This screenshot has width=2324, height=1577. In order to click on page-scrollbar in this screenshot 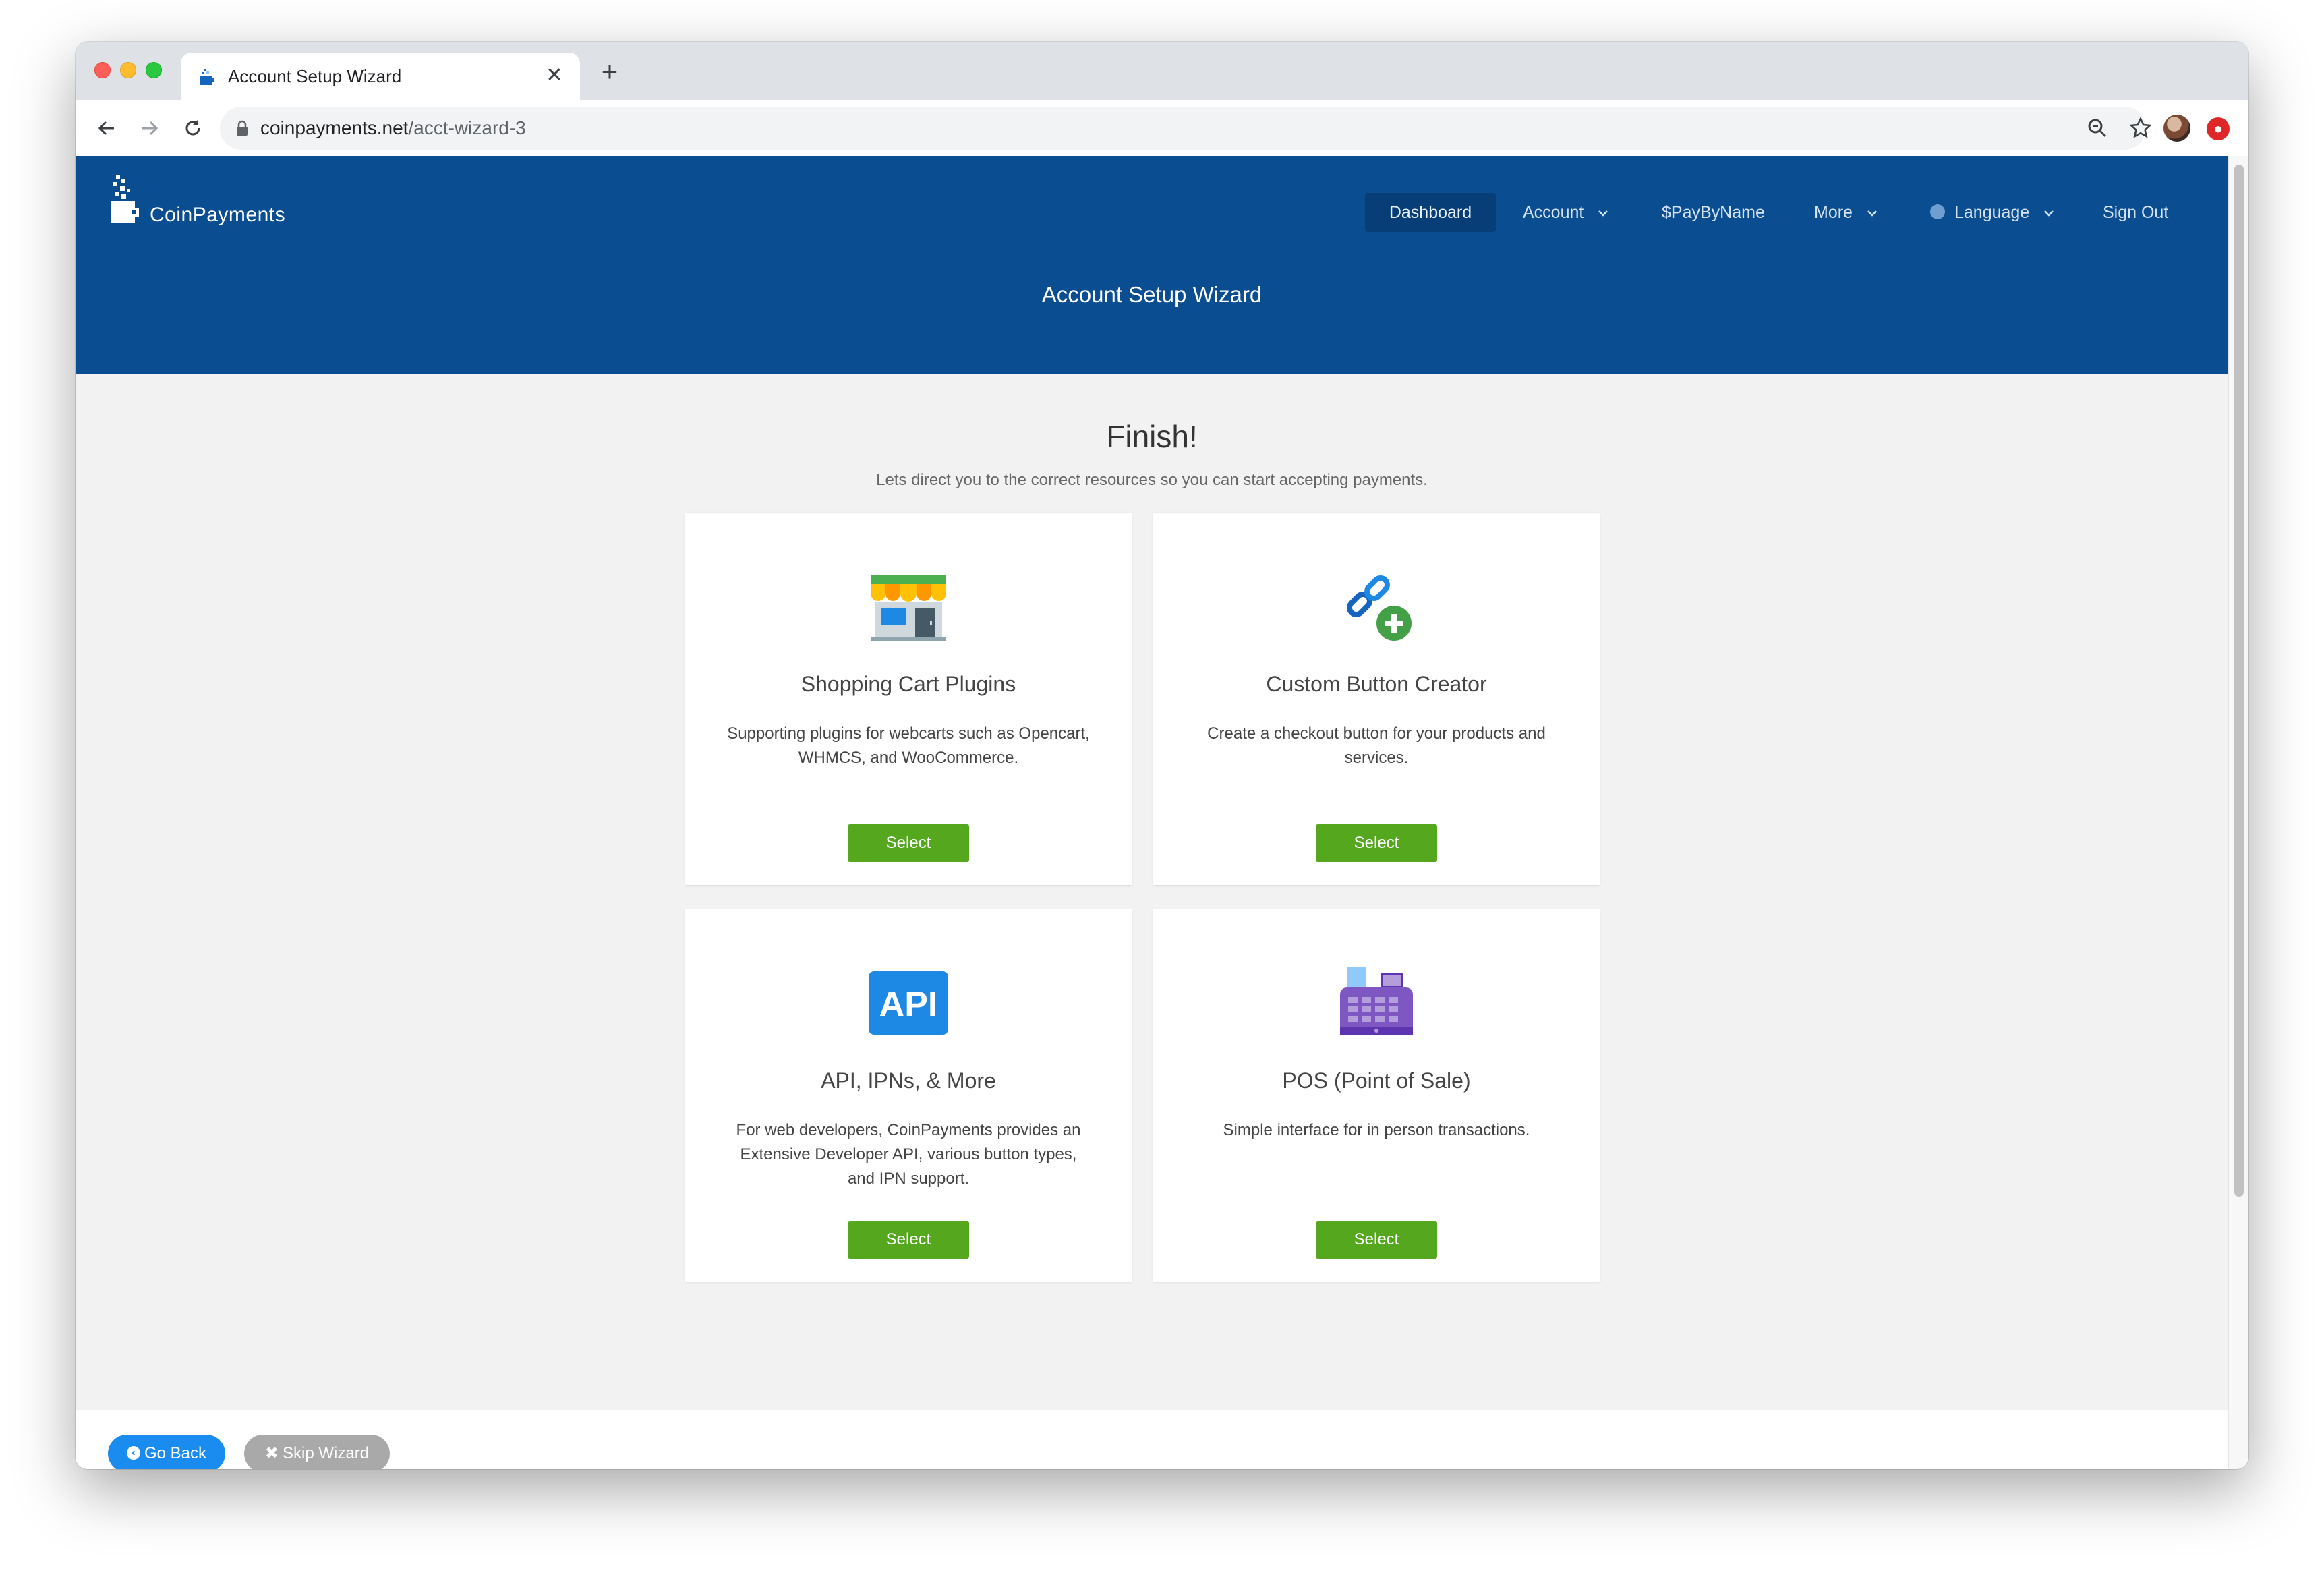, I will do `click(2238, 812)`.